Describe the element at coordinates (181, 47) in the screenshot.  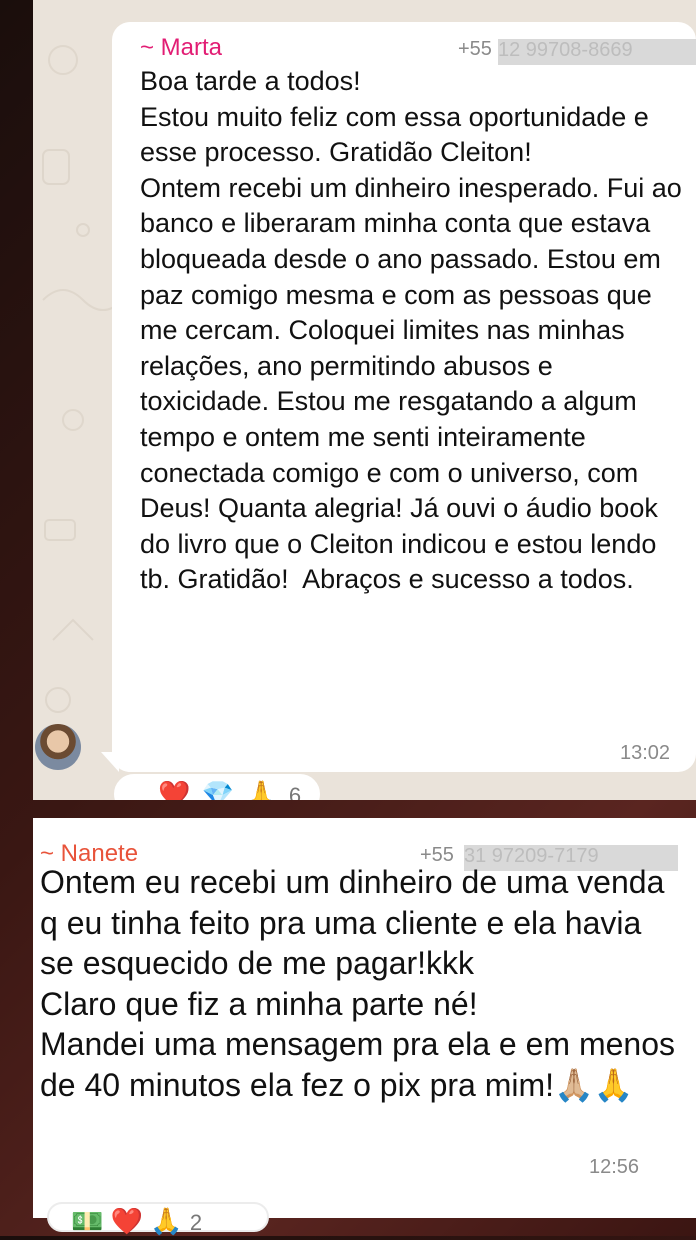
I see `sender-name: ~ Marta` at that location.